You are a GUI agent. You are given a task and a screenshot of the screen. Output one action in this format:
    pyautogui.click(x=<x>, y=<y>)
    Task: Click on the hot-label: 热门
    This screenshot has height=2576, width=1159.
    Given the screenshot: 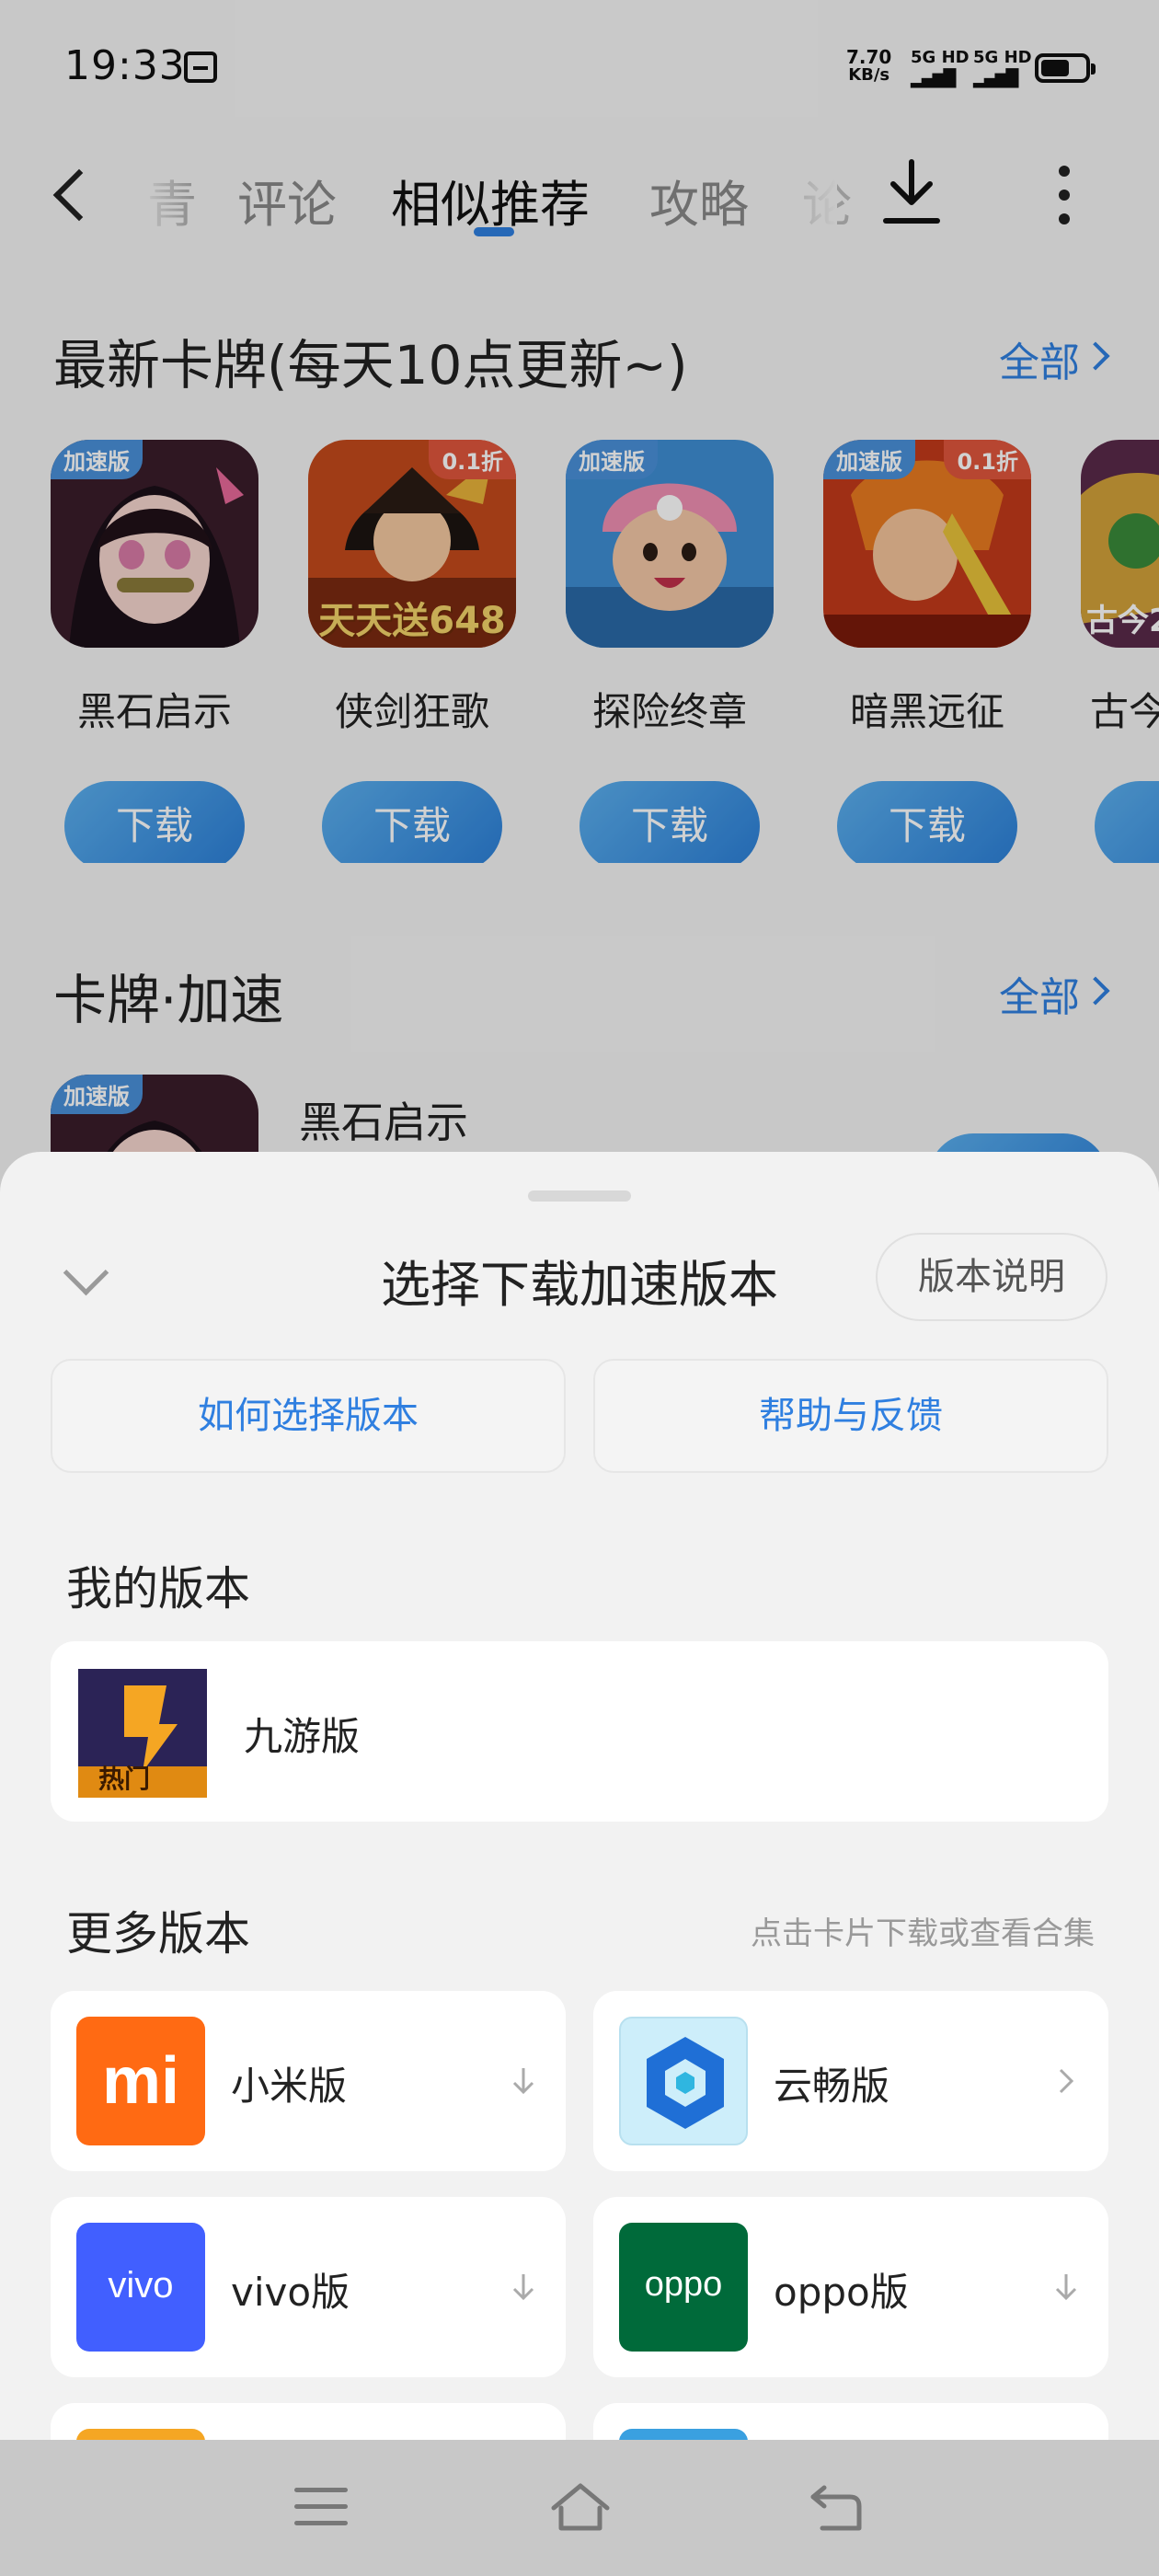 What is the action you would take?
    pyautogui.click(x=124, y=1779)
    